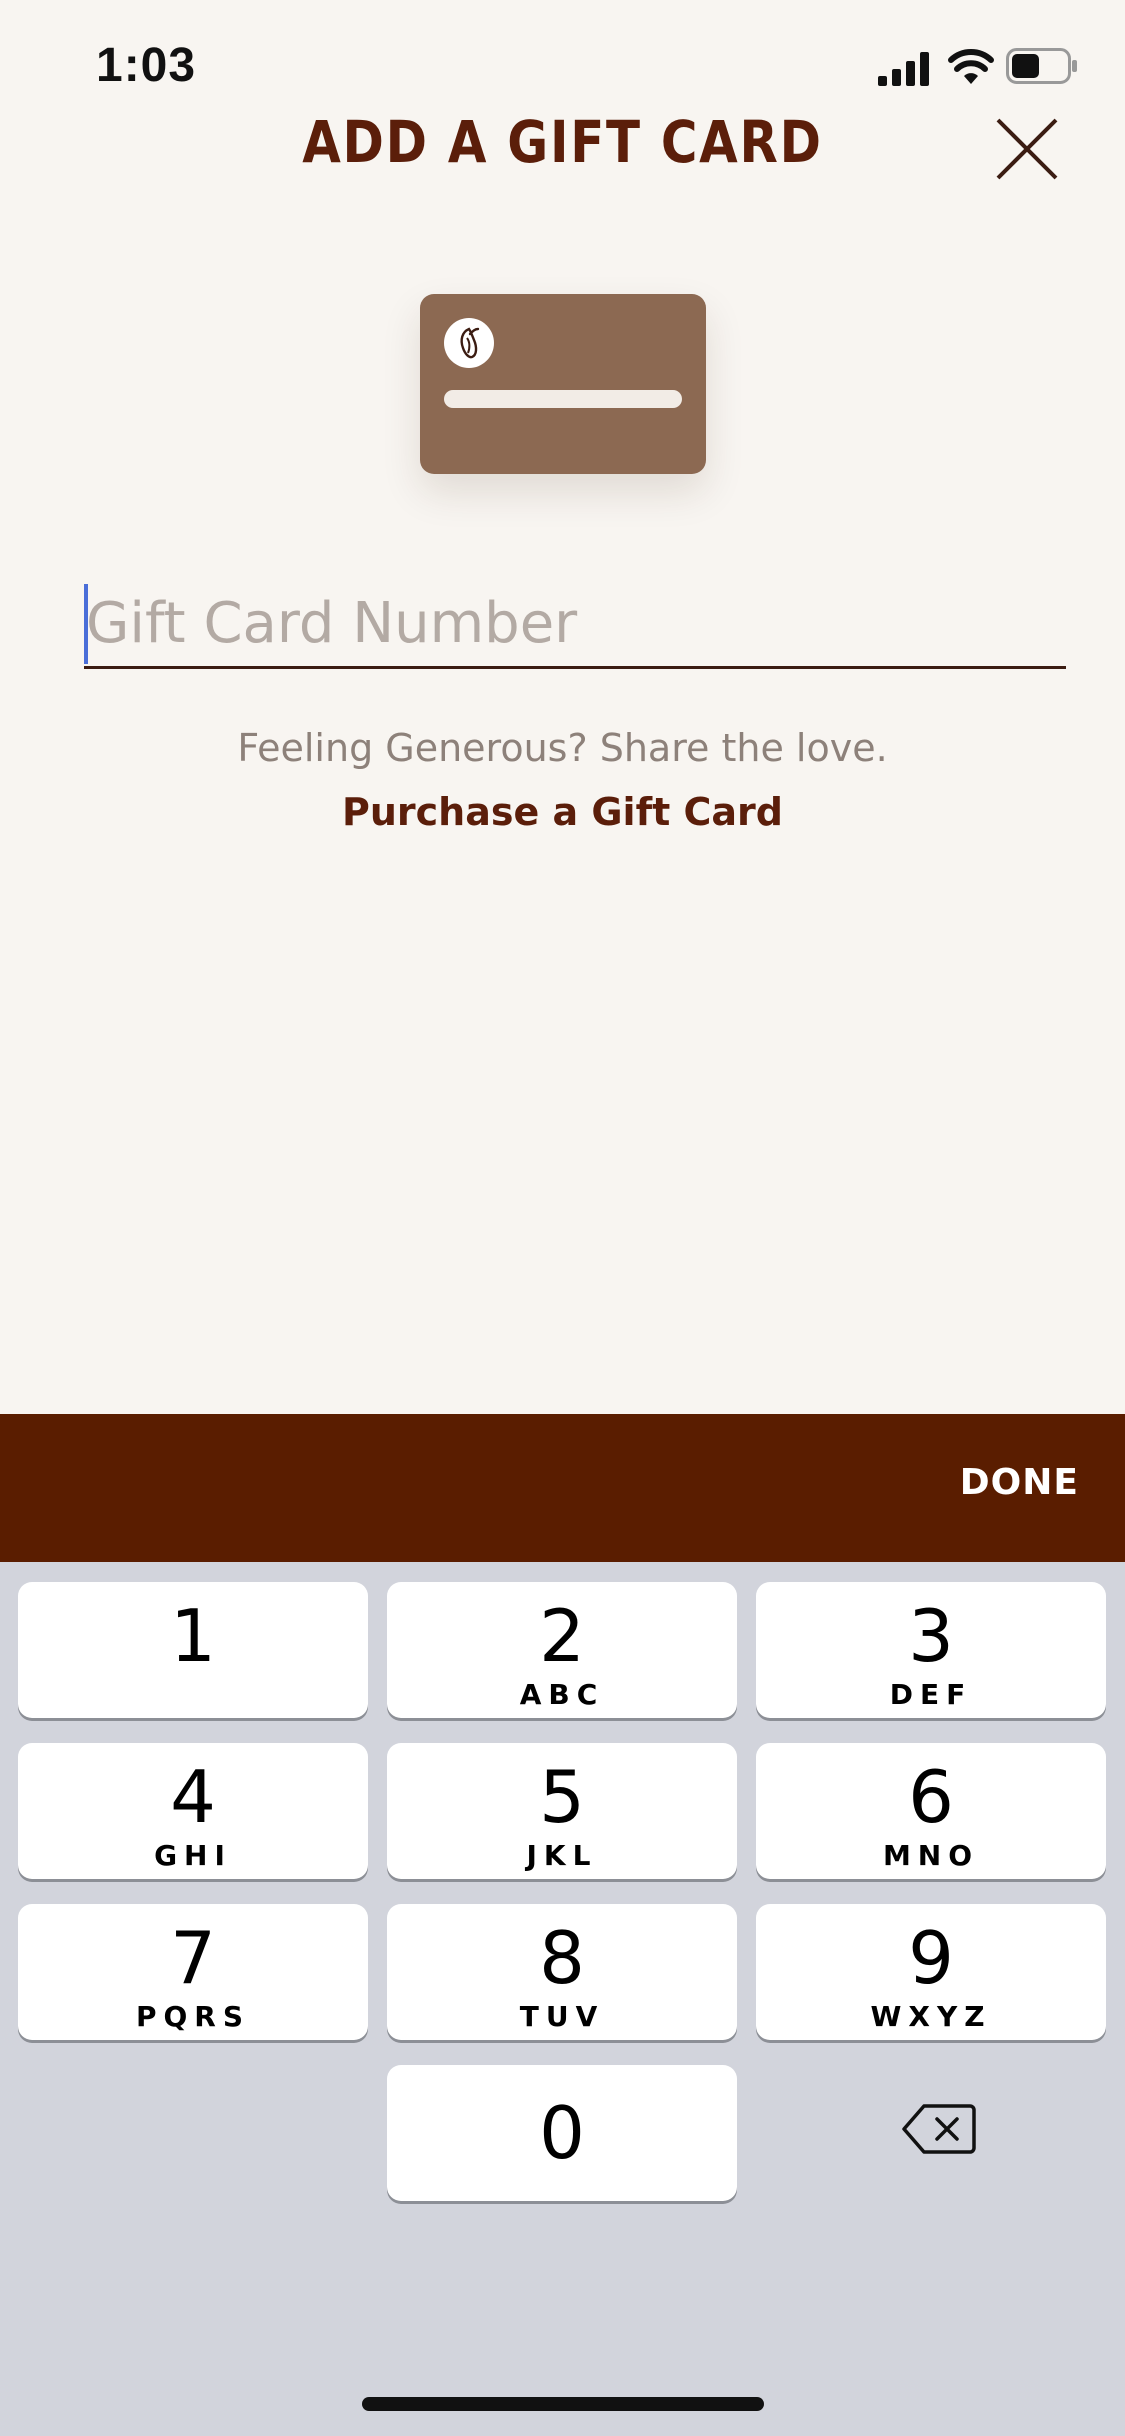 The width and height of the screenshot is (1125, 2436). Describe the element at coordinates (563, 399) in the screenshot. I see `card-stripe` at that location.